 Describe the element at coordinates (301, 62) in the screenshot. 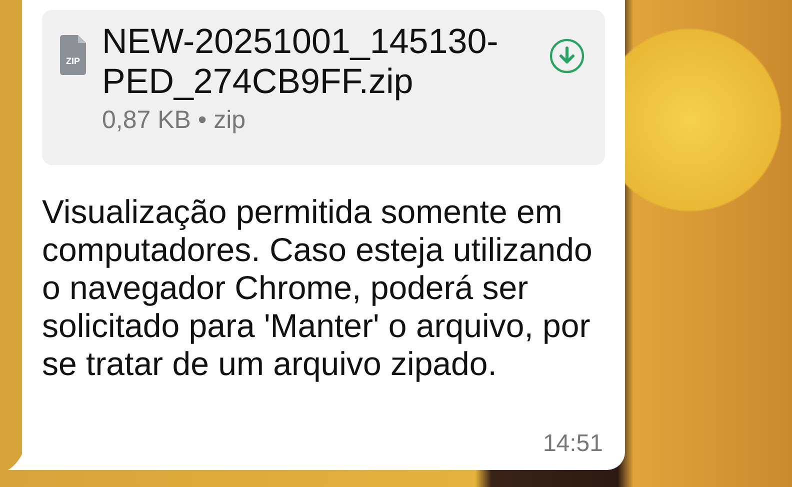

I see `file-name: NEW-20251001_145130-PED_274CB9FF.zip` at that location.